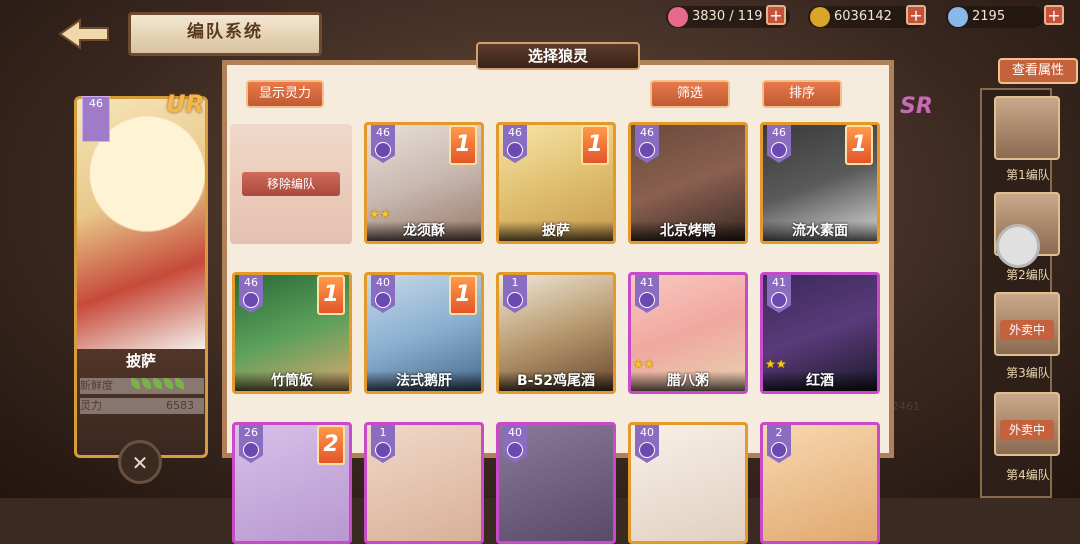 The image size is (1080, 544). What do you see at coordinates (1028, 175) in the screenshot?
I see `team-label-1: 第1编队` at bounding box center [1028, 175].